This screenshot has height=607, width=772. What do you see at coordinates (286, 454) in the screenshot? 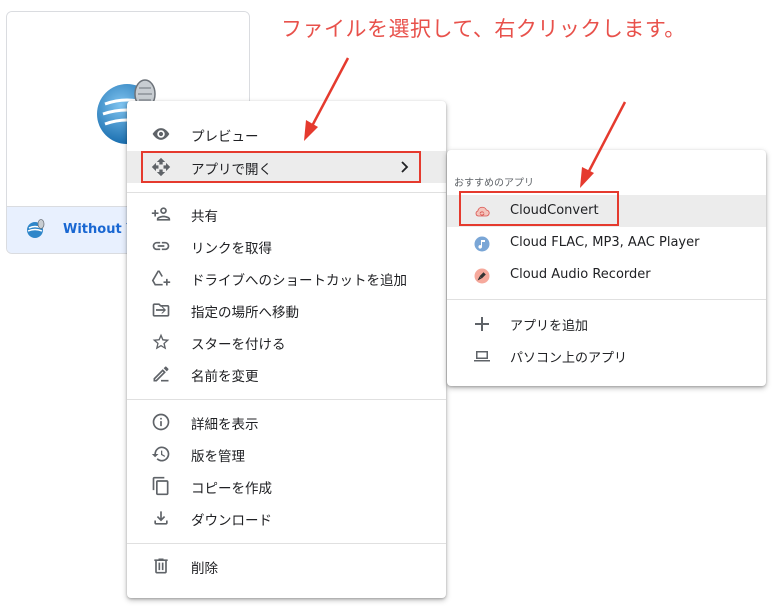
I see `menu-item-versions: 版を管理` at bounding box center [286, 454].